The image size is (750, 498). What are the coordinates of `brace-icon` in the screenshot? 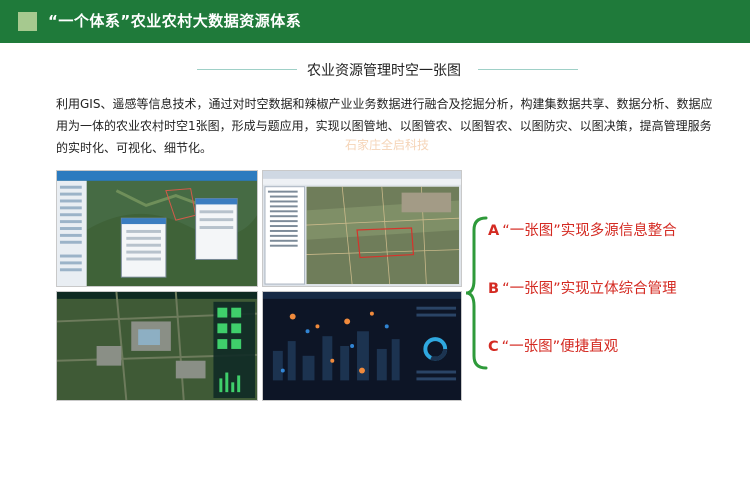 It's located at (476, 293).